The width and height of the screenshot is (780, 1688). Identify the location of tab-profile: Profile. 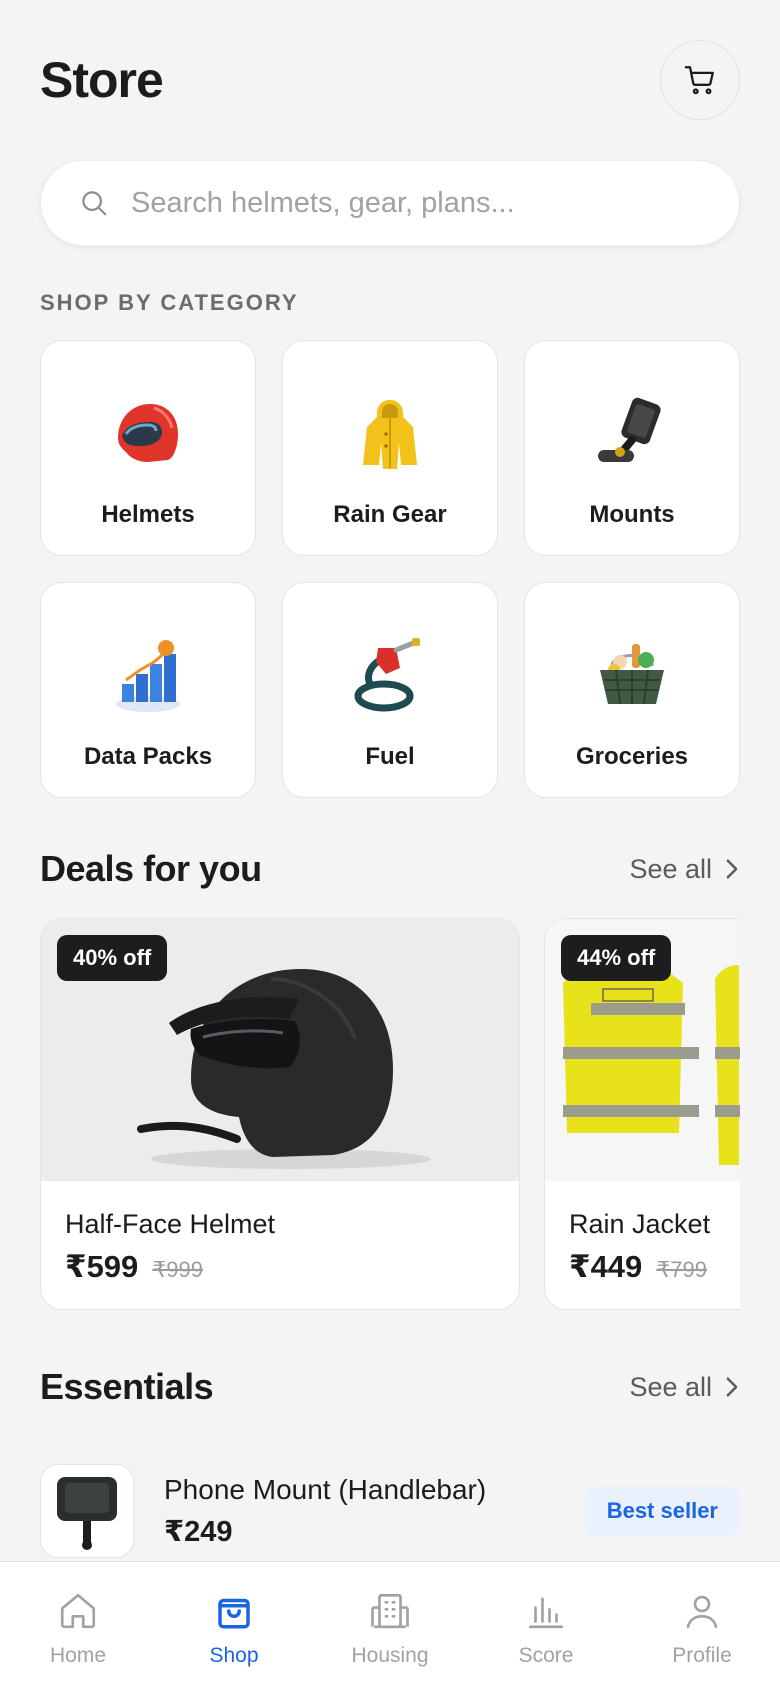
(702, 1629).